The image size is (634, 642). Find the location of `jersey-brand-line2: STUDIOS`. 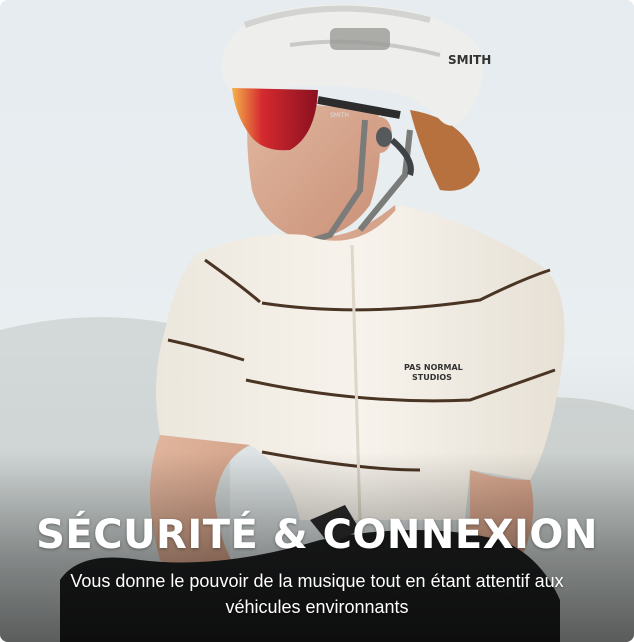

jersey-brand-line2: STUDIOS is located at coordinates (432, 377).